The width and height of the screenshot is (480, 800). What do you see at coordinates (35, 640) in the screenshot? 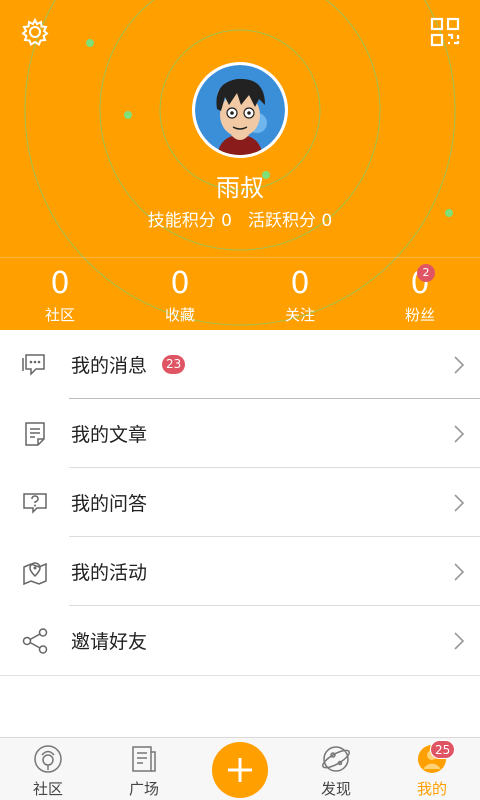
I see `share-icon` at bounding box center [35, 640].